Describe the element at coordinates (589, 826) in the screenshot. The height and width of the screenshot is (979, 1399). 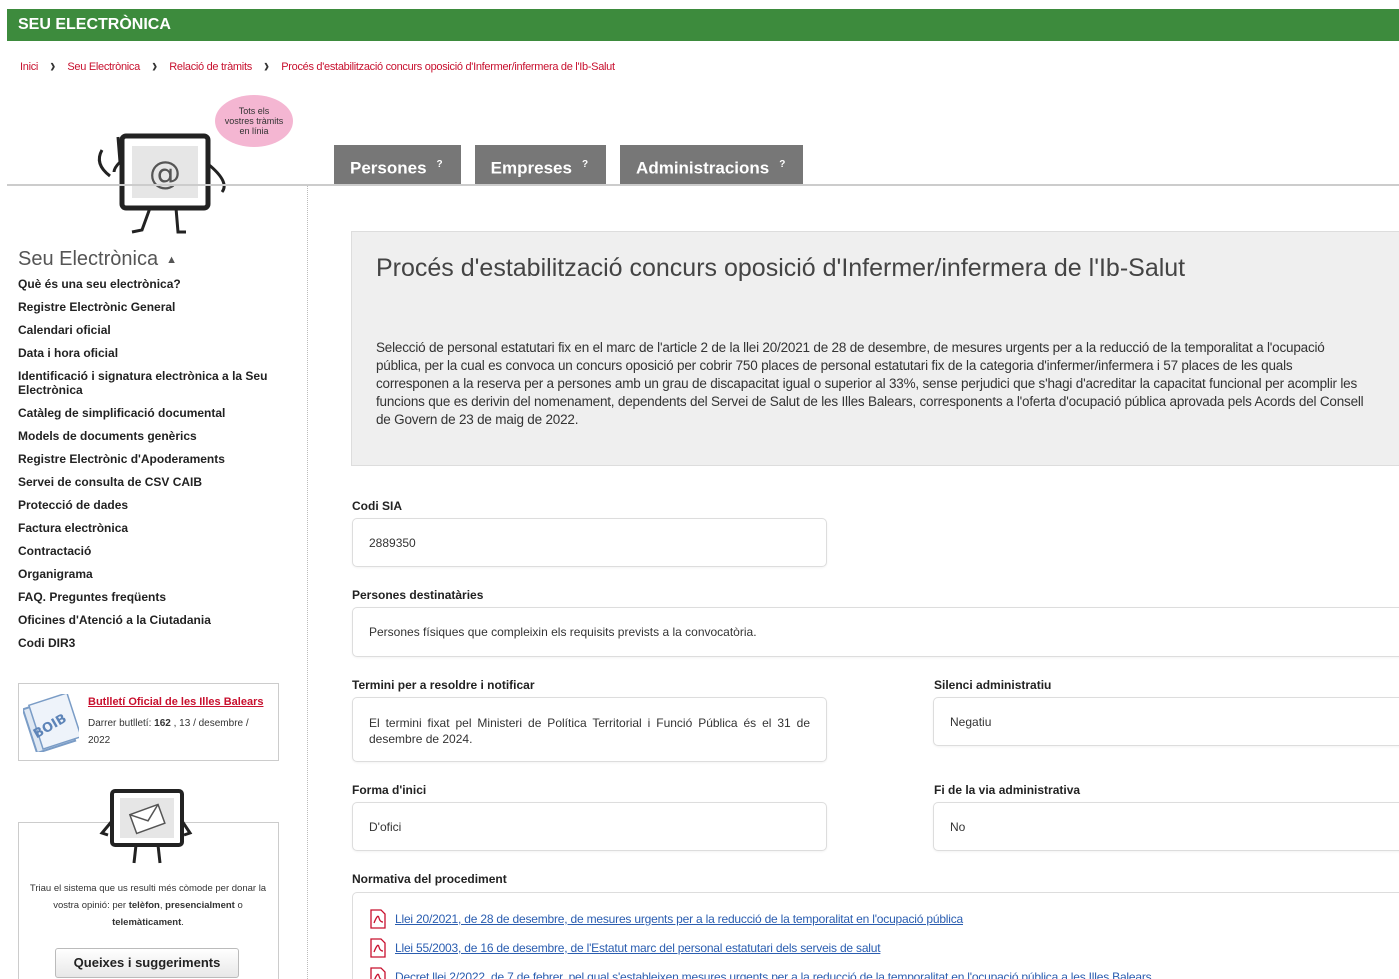
I see `forma-field: D'ofici` at that location.